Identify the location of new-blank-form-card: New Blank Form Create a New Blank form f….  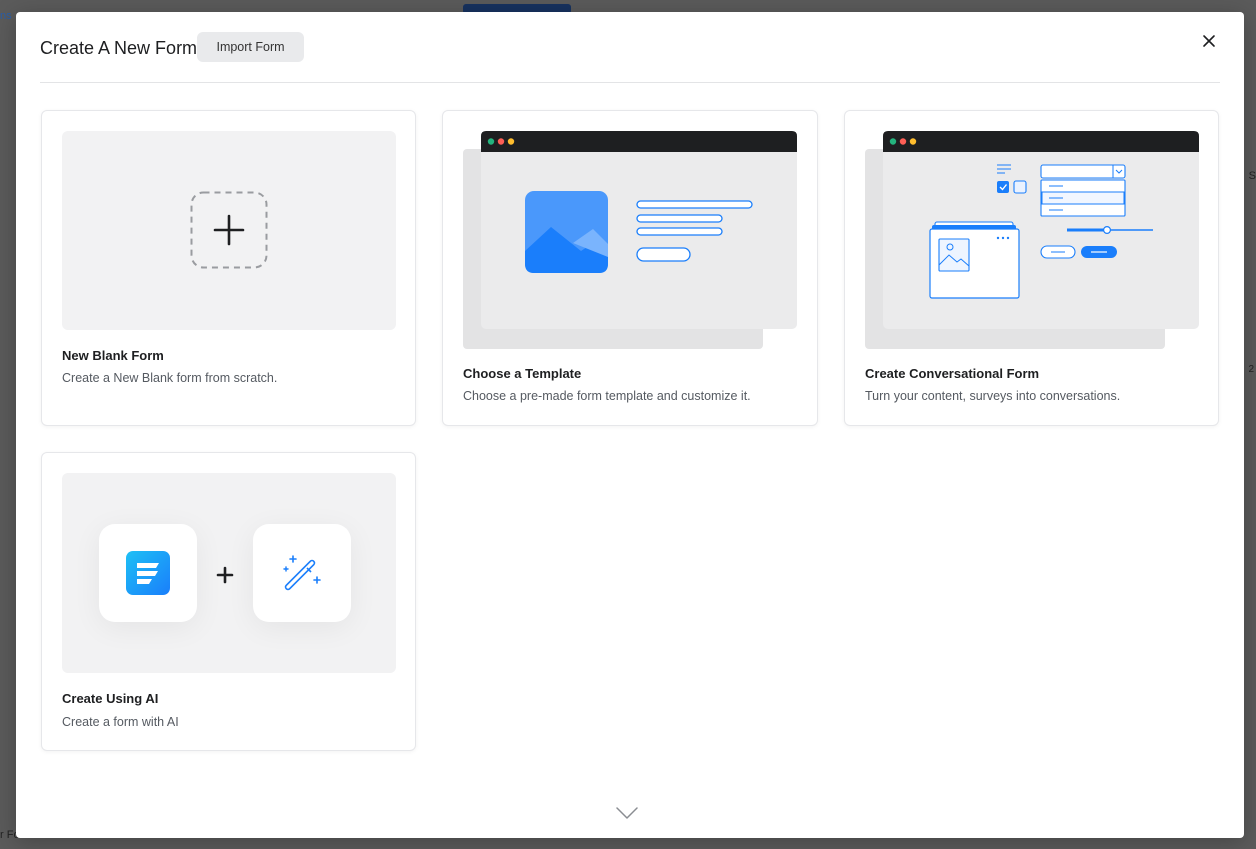
(228, 268).